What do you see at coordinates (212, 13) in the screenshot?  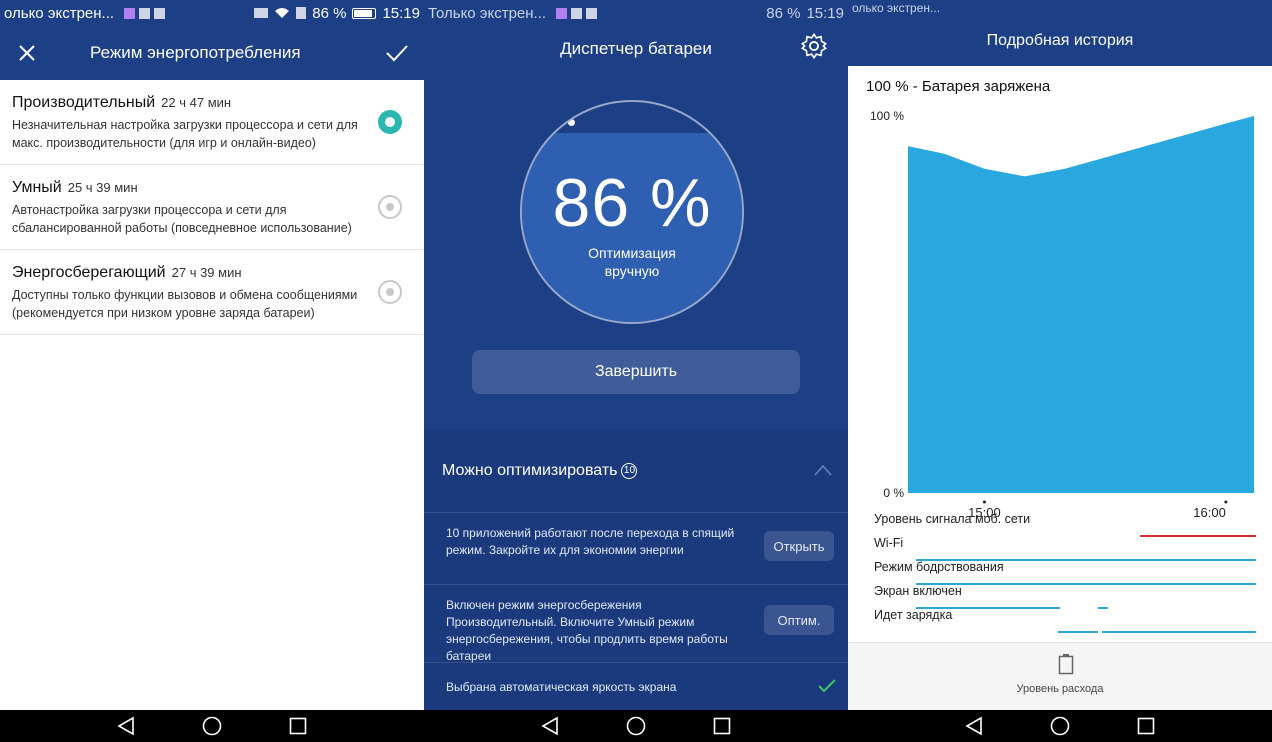 I see `status-bar: олько экстрен... 86 % 15:19` at bounding box center [212, 13].